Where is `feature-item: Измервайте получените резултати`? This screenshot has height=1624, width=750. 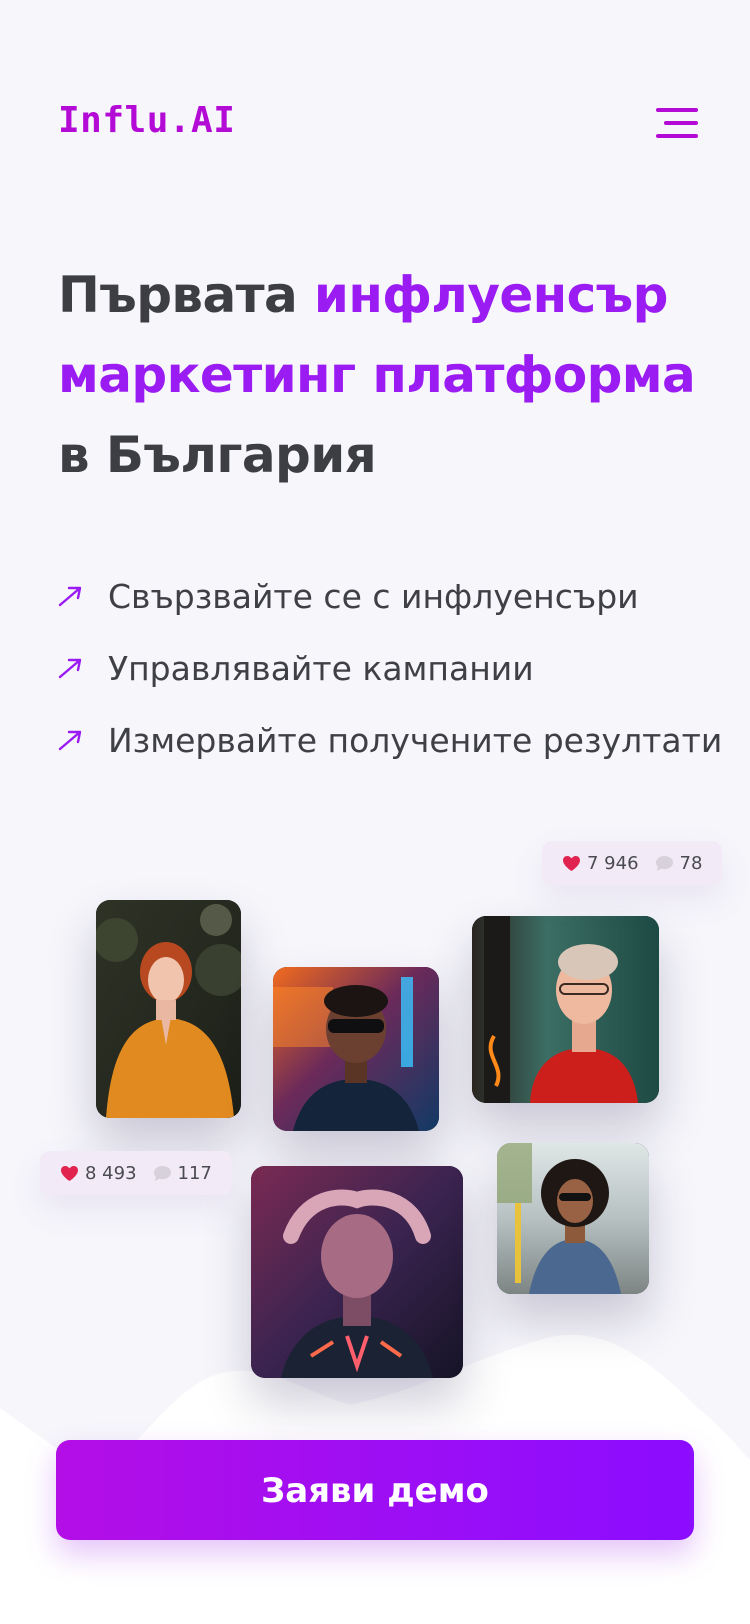 feature-item: Измервайте получените резултати is located at coordinates (396, 740).